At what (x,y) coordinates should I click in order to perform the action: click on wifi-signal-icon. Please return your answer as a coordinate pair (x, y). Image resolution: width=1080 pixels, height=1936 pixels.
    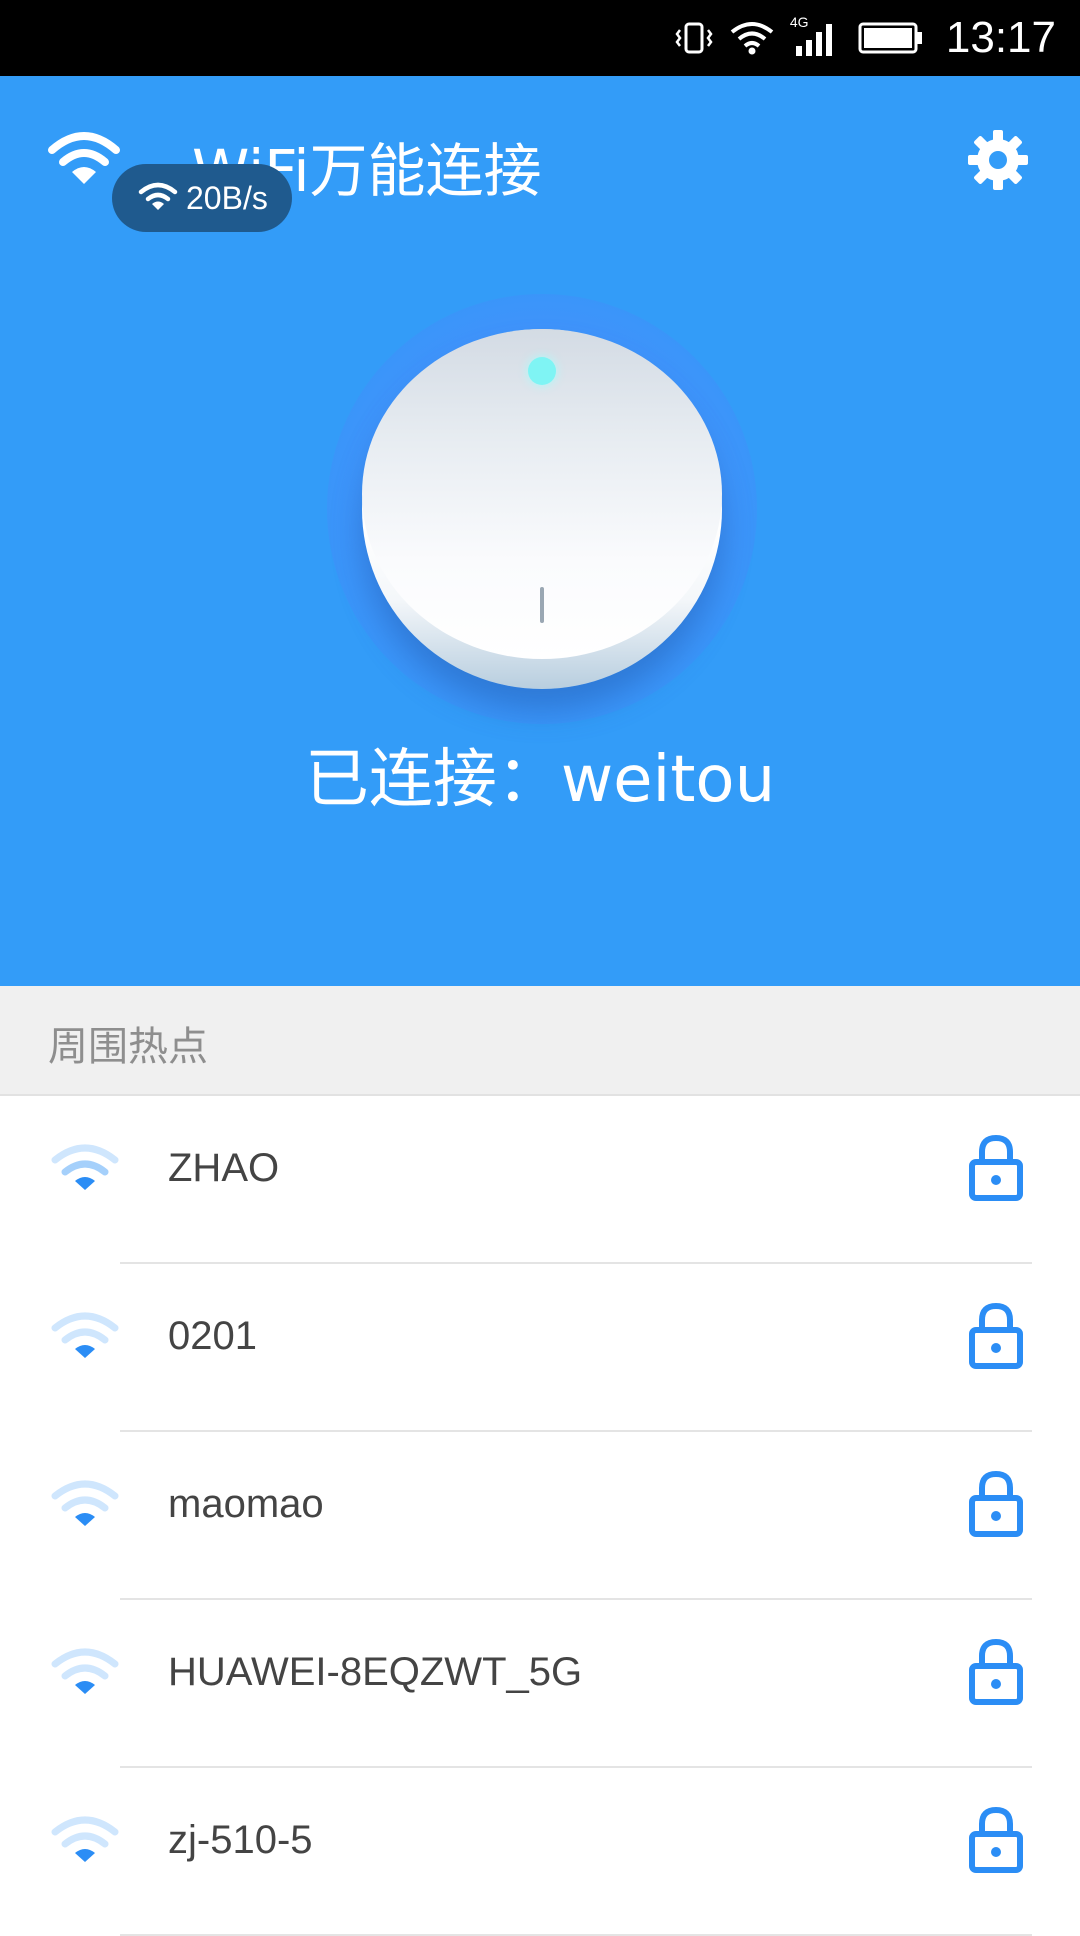
    Looking at the image, I should click on (752, 38).